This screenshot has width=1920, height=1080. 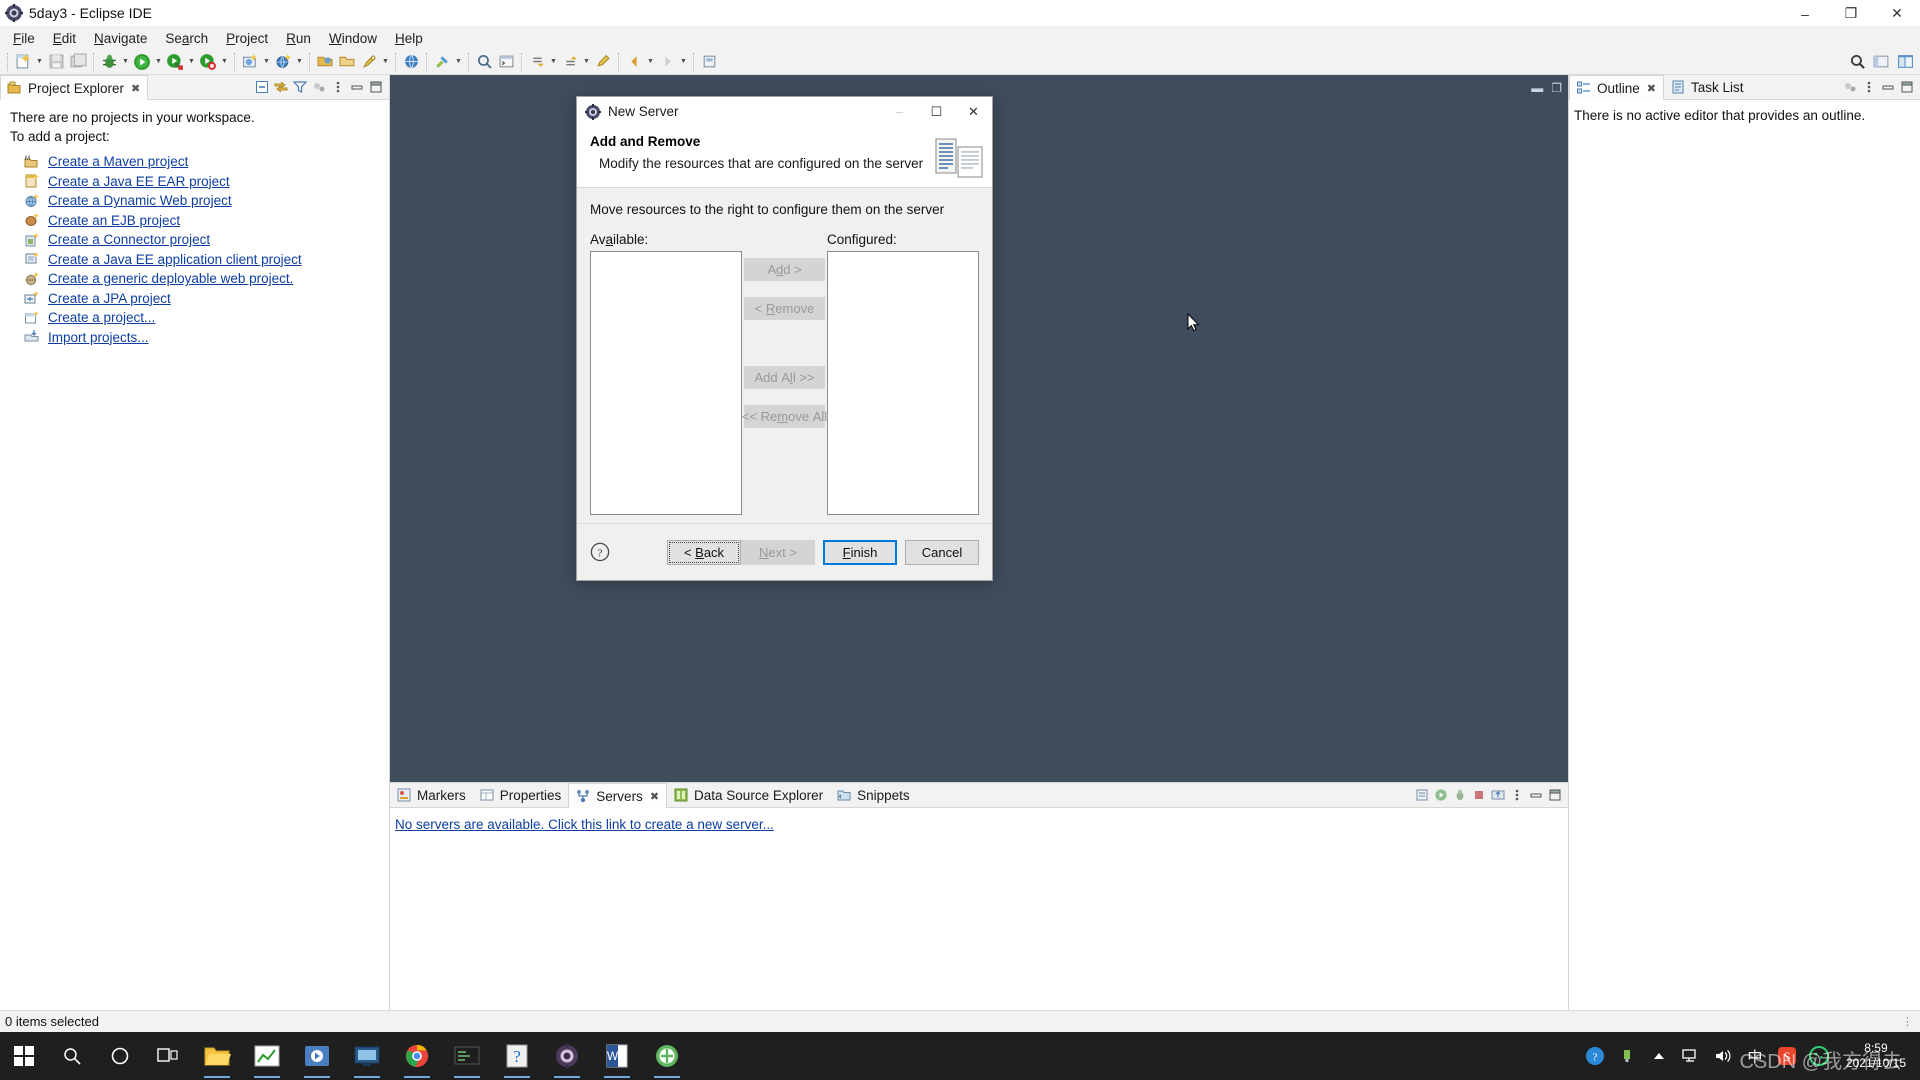 What do you see at coordinates (467, 1056) in the screenshot?
I see `editor-app-icon` at bounding box center [467, 1056].